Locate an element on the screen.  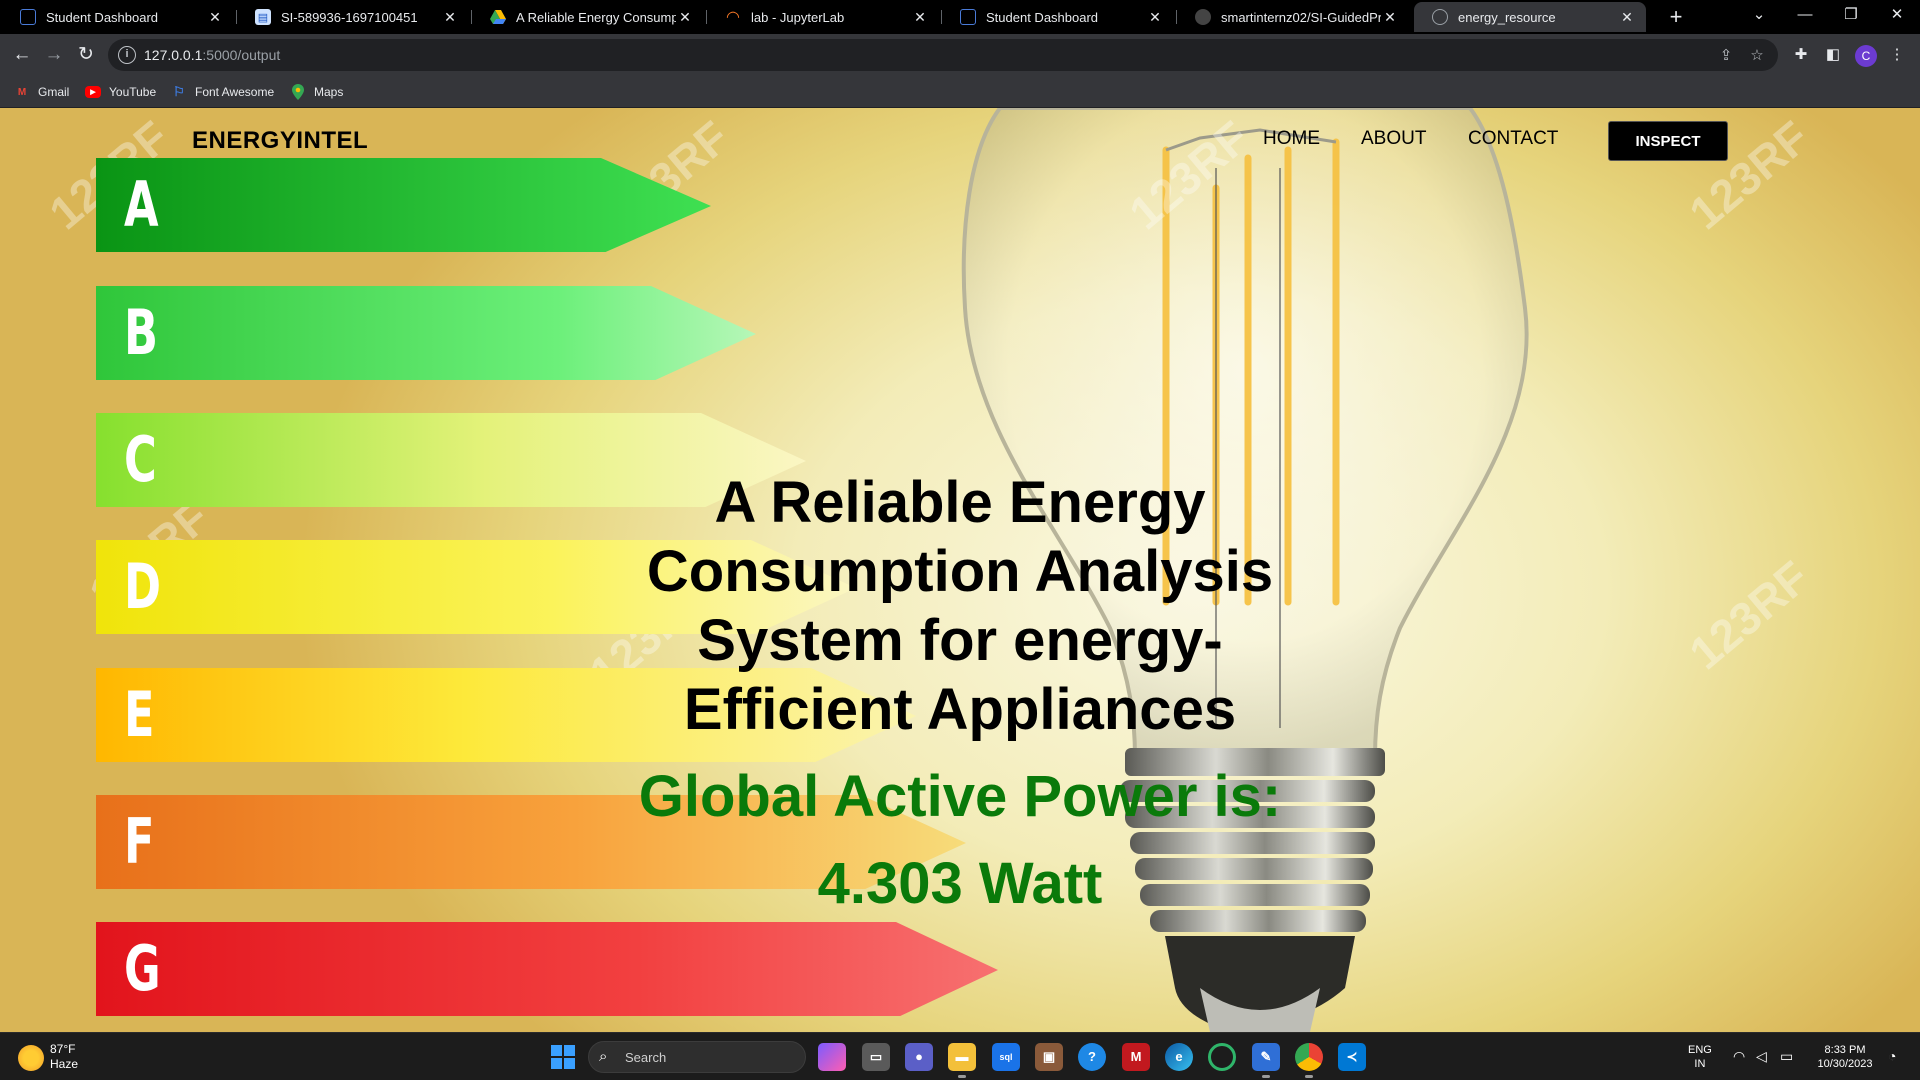
edge-browser-icon: e is located at coordinates (1179, 1057).